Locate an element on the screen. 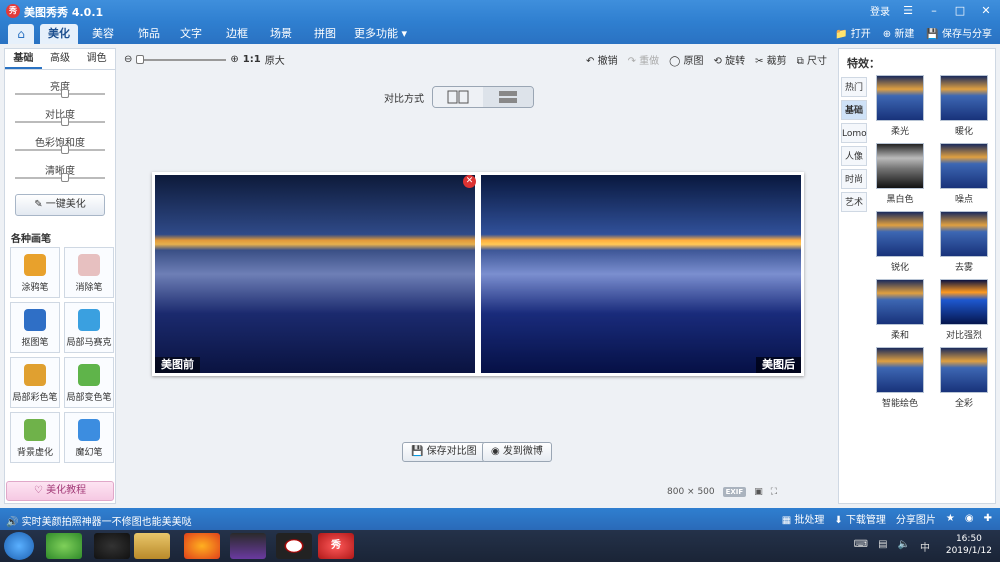 The height and width of the screenshot is (562, 1000). brush-6: 背景虚化 is located at coordinates (35, 437).